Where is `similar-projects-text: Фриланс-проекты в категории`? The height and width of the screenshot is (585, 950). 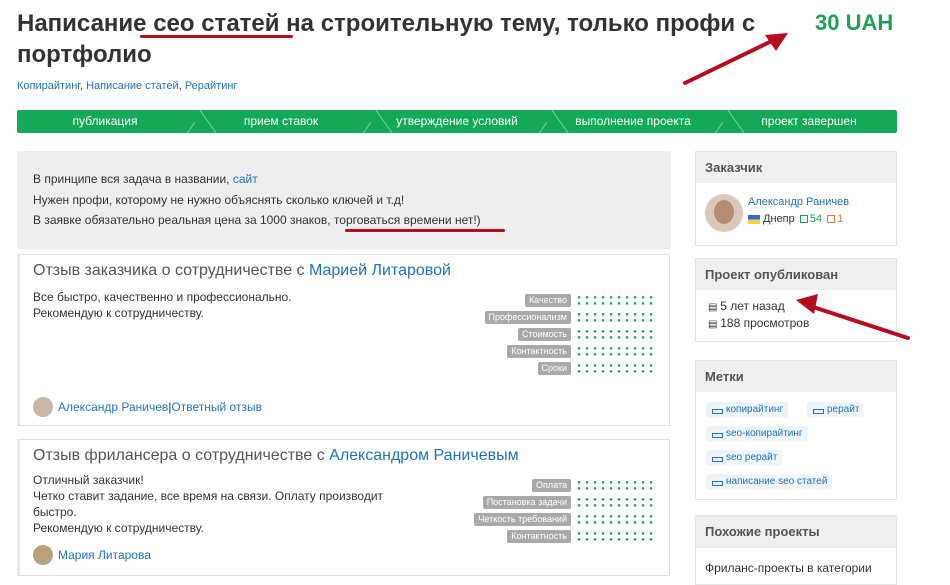 similar-projects-text: Фриланс-проекты в категории is located at coordinates (788, 568).